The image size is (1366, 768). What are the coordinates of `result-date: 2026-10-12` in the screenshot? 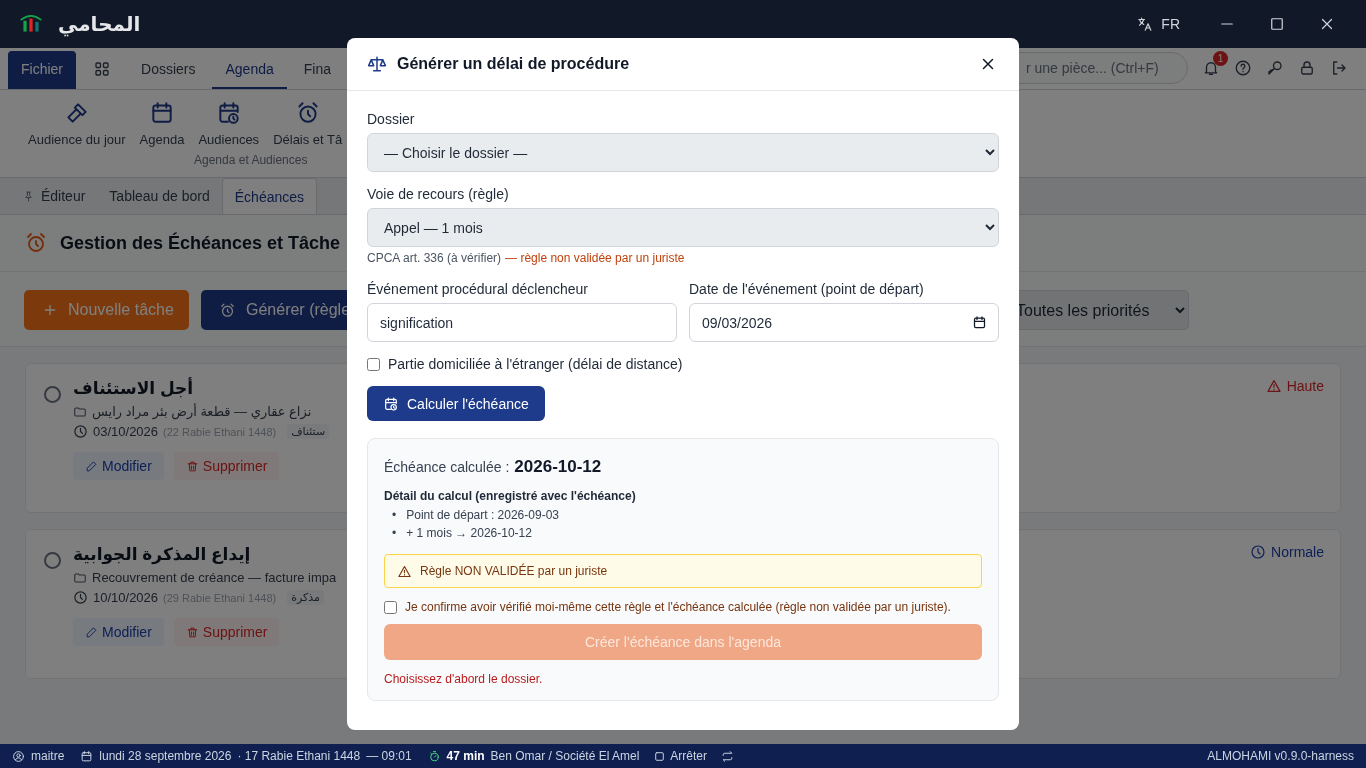 It's located at (558, 467).